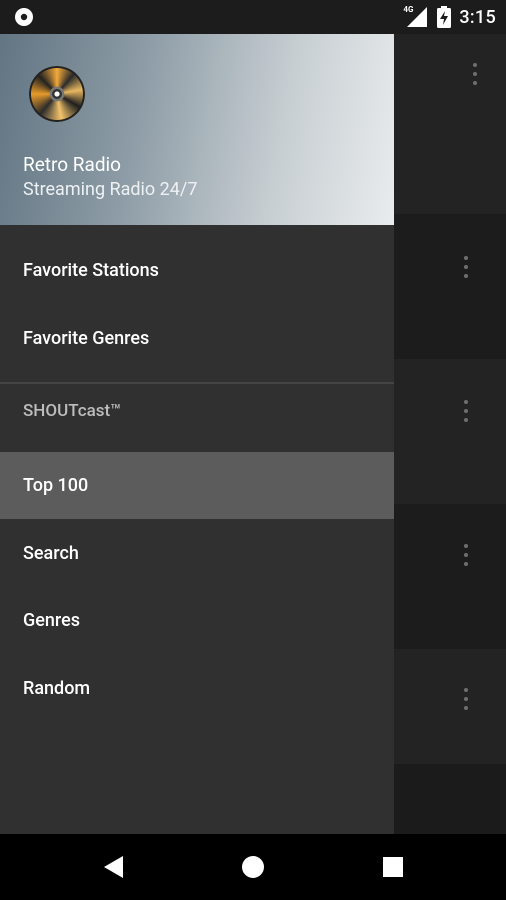 The image size is (506, 900). I want to click on menu-item-top-100: Top 100, so click(197, 485).